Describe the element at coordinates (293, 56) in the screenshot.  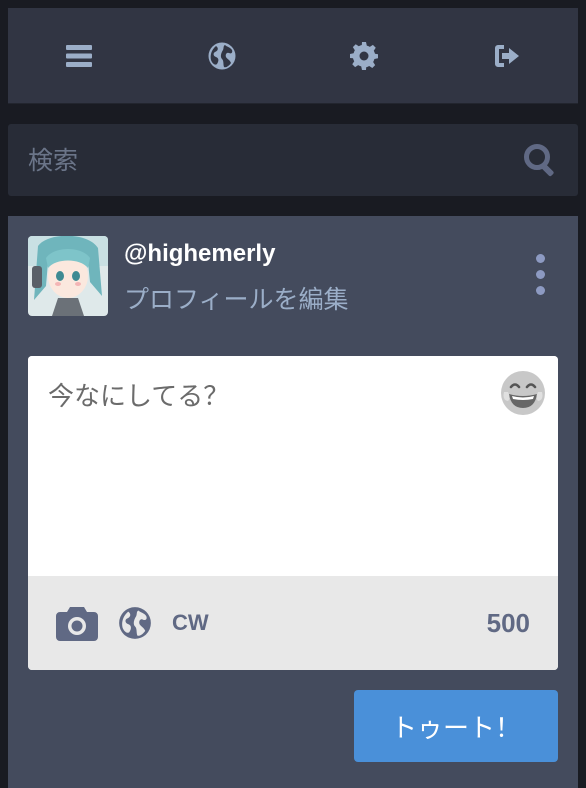
I see `navigation-header` at that location.